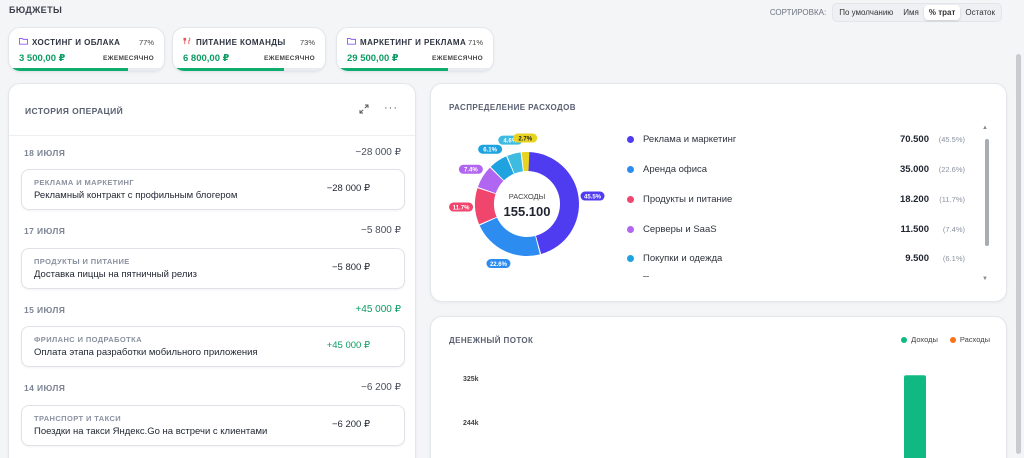 The height and width of the screenshot is (458, 1024). What do you see at coordinates (804, 230) in the screenshot?
I see `legend-row: Серверы и SaaS 11.500 (7.4%)` at bounding box center [804, 230].